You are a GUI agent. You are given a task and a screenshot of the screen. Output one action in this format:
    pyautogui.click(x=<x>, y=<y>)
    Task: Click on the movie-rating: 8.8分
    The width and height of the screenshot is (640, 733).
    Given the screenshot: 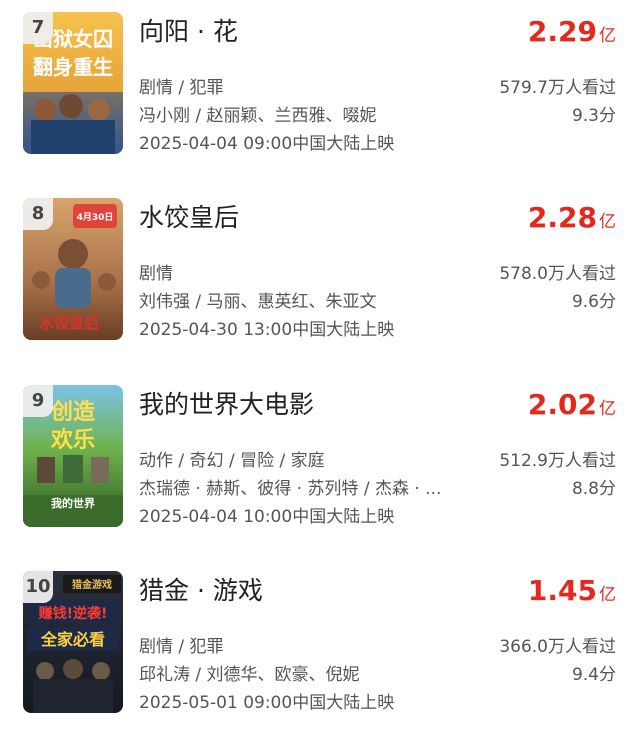 What is the action you would take?
    pyautogui.click(x=593, y=489)
    